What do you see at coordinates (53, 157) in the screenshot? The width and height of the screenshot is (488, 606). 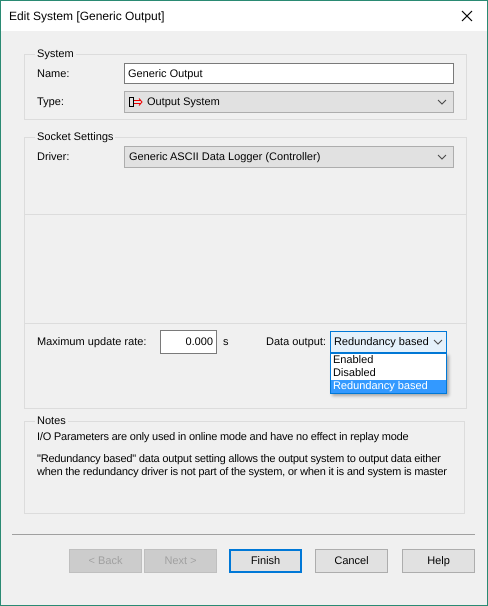 I see `field-label: Driver:` at bounding box center [53, 157].